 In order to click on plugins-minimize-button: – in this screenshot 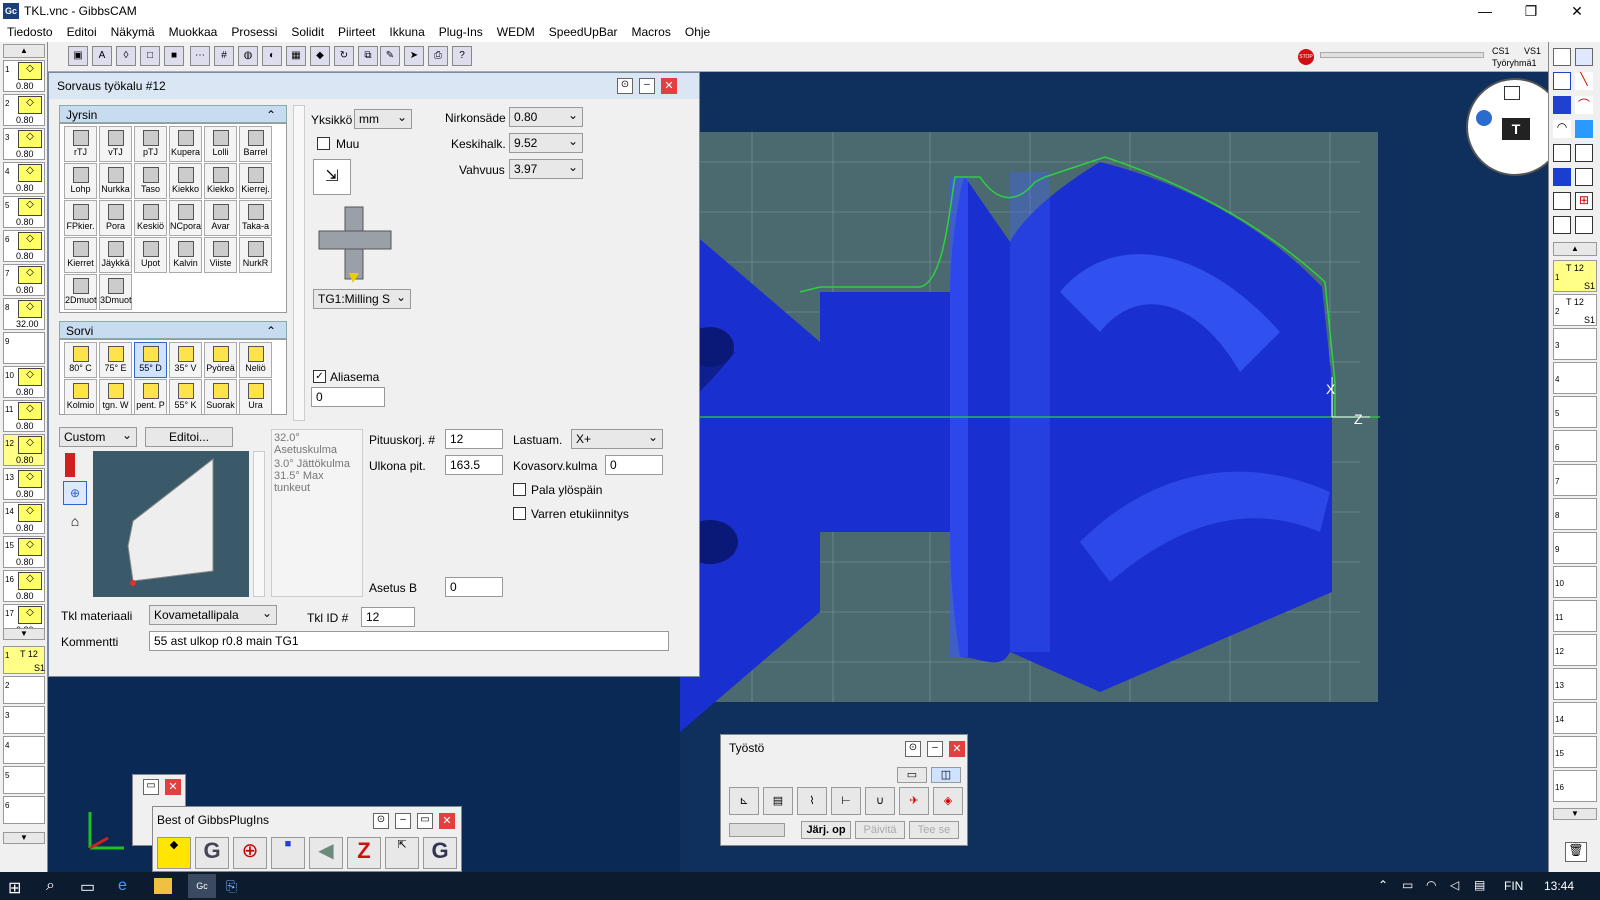, I will do `click(403, 821)`.